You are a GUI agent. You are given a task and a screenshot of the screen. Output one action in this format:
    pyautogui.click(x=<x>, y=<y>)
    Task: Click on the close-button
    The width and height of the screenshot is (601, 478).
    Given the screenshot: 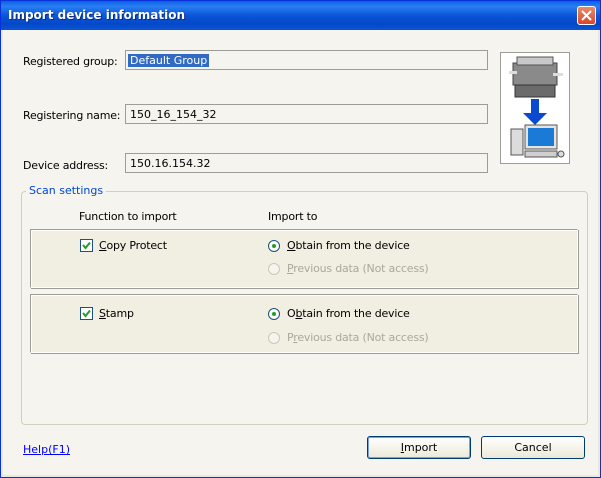 What is the action you would take?
    pyautogui.click(x=586, y=15)
    